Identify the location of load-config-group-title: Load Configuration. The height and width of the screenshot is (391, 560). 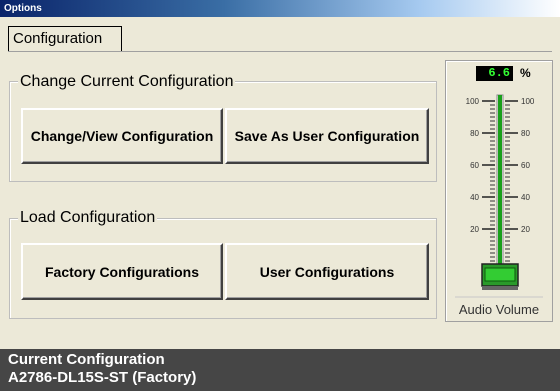
(88, 218).